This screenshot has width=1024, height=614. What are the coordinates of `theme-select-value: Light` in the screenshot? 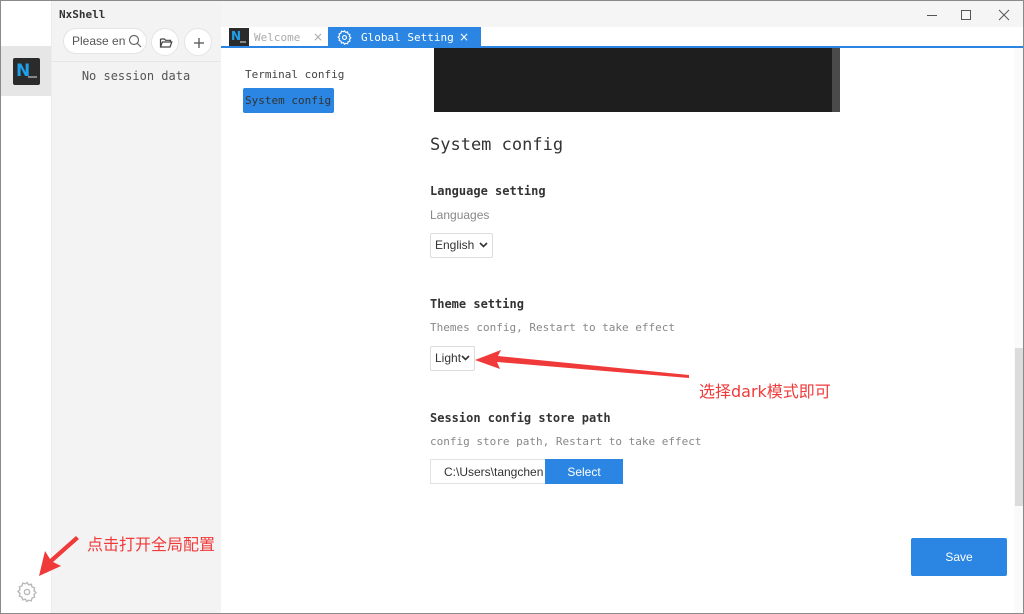 It's located at (448, 358).